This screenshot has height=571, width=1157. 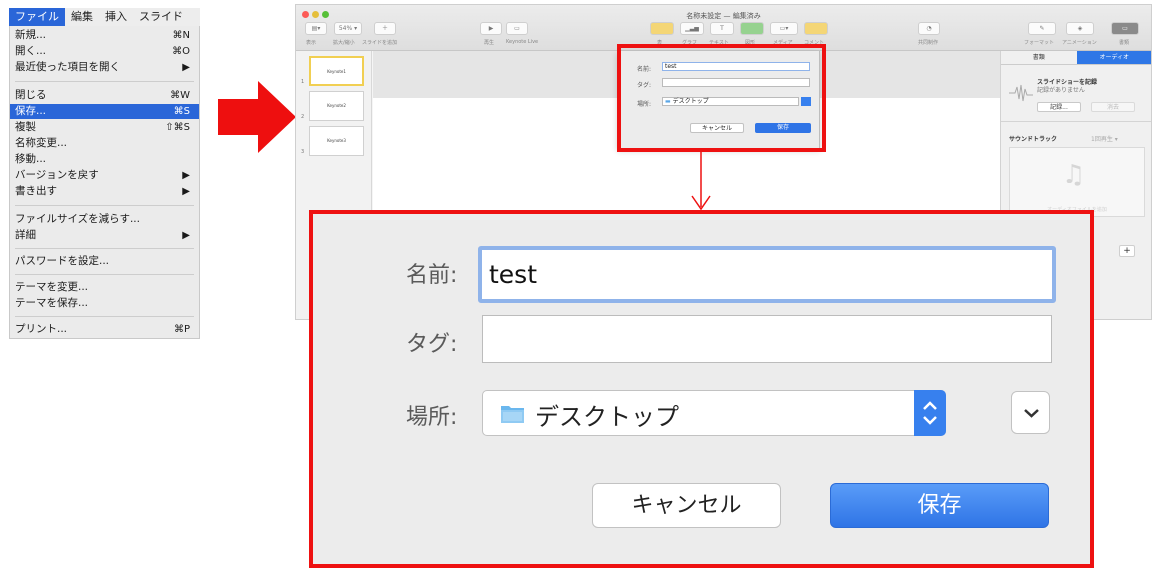 What do you see at coordinates (1039, 57) in the screenshot?
I see `tab-document: 書類` at bounding box center [1039, 57].